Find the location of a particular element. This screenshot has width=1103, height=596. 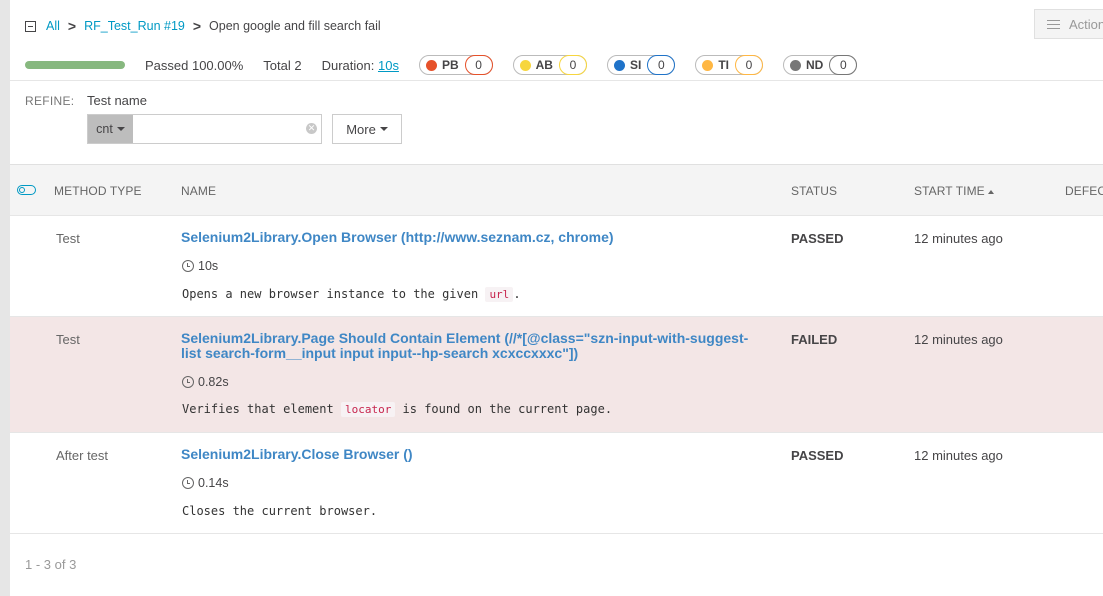

status-value: FAILED is located at coordinates (814, 339).